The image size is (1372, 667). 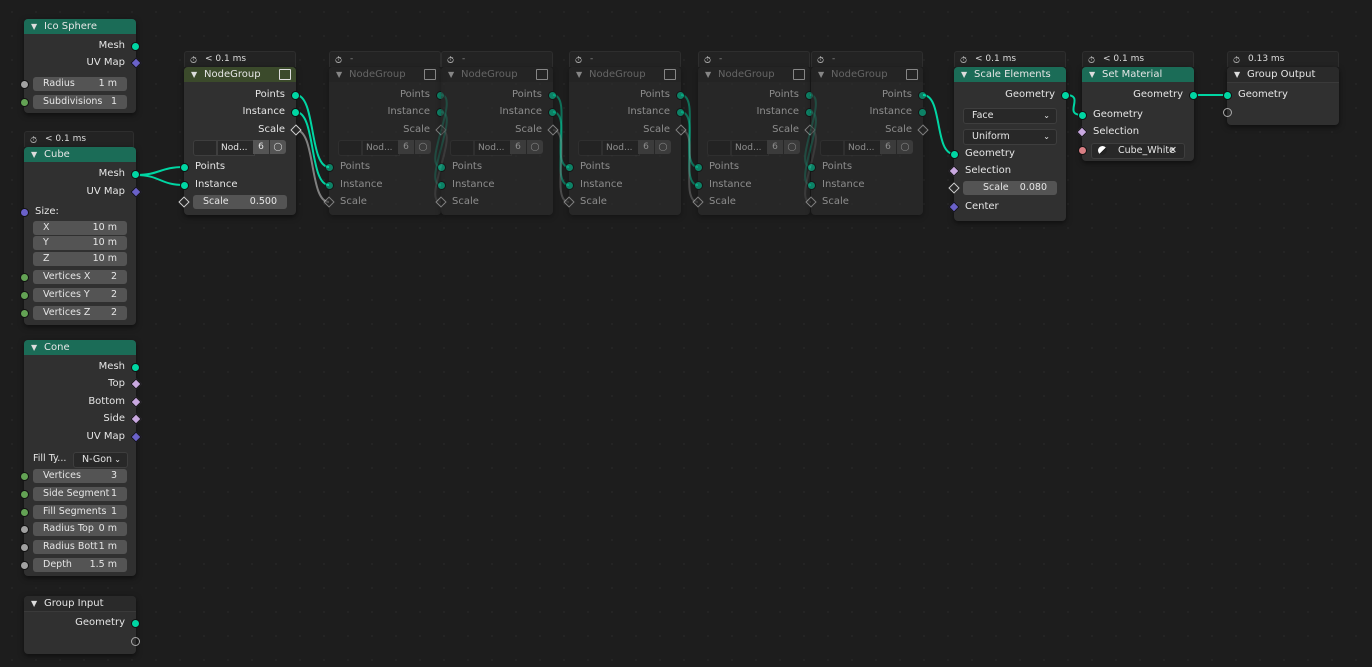 What do you see at coordinates (24, 102) in the screenshot?
I see `subdivisions-input-socket` at bounding box center [24, 102].